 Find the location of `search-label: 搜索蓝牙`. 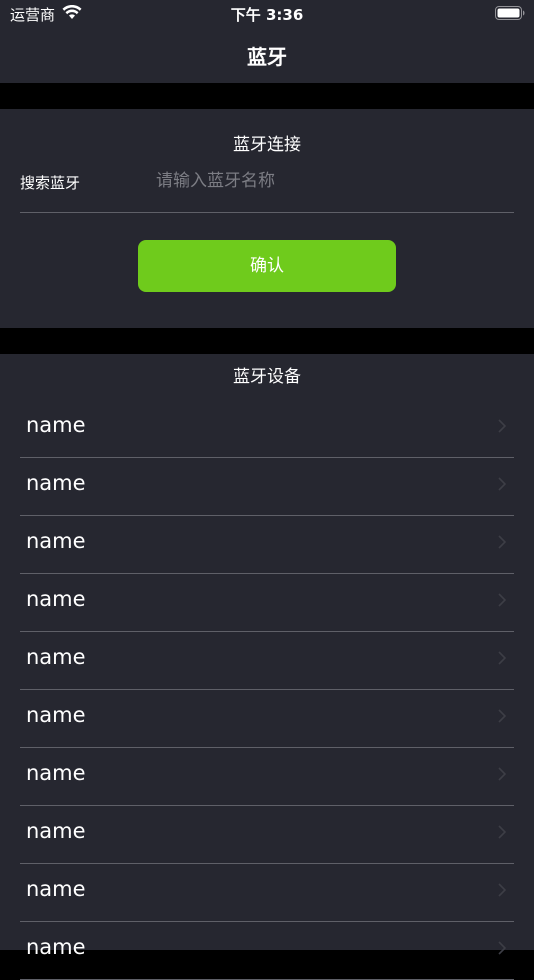

search-label: 搜索蓝牙 is located at coordinates (50, 183).